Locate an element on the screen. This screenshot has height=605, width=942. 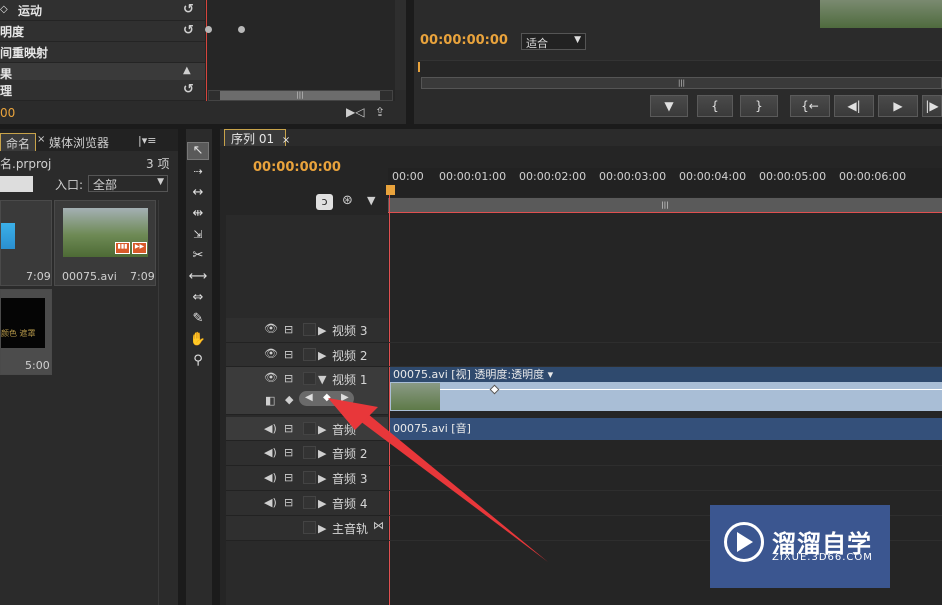
step-back-button: ◀| is located at coordinates (854, 106).